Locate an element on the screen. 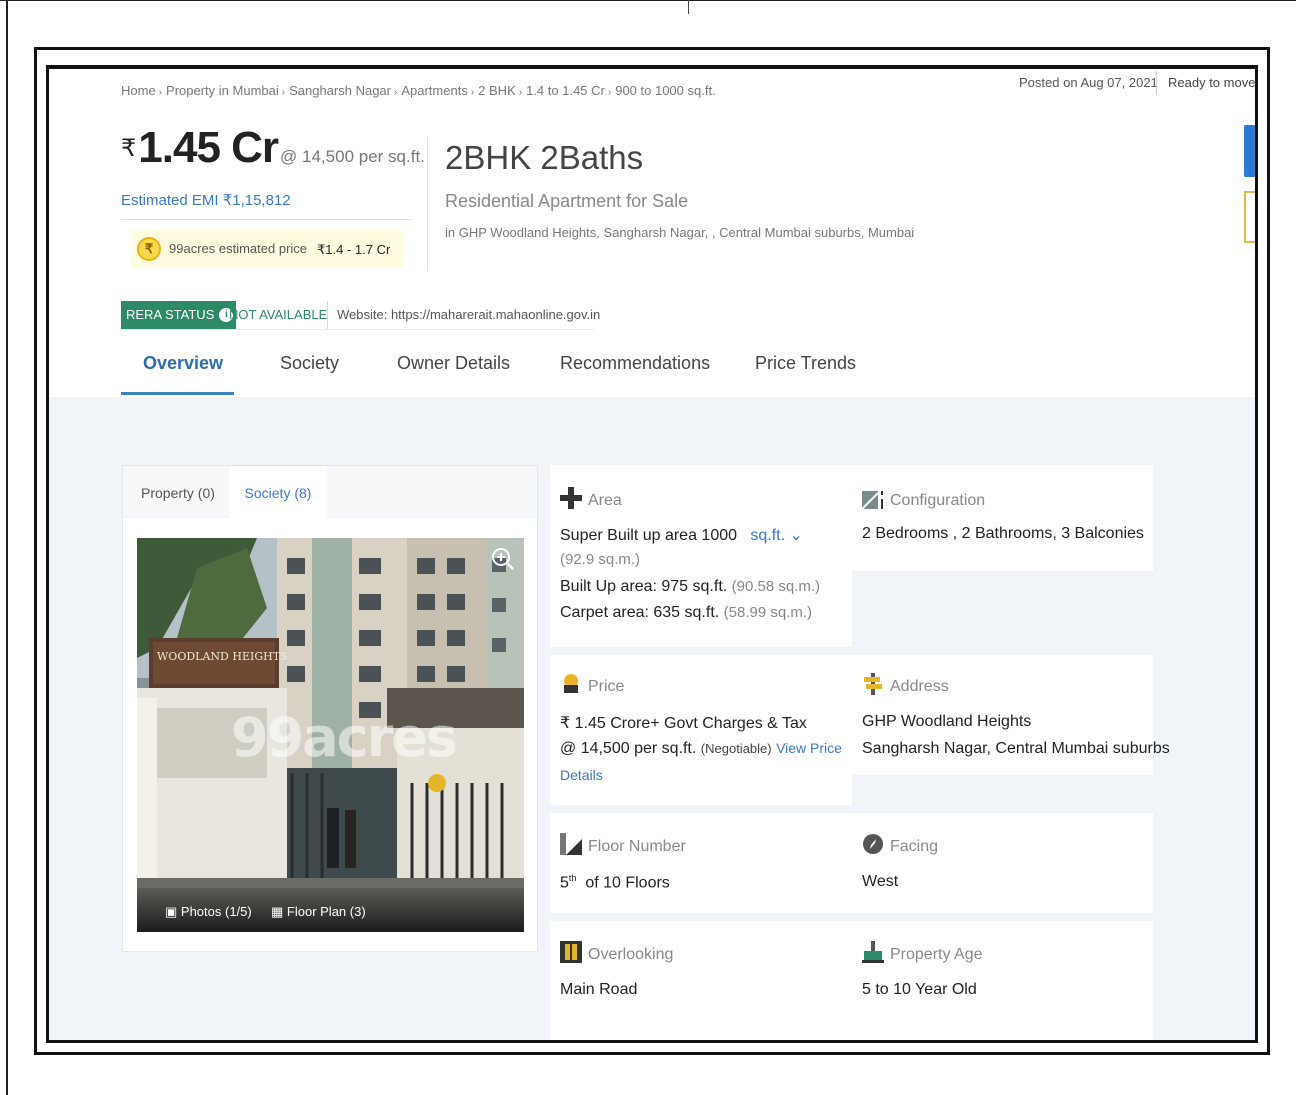 The height and width of the screenshot is (1095, 1296). floor-label: Floor Number is located at coordinates (637, 846).